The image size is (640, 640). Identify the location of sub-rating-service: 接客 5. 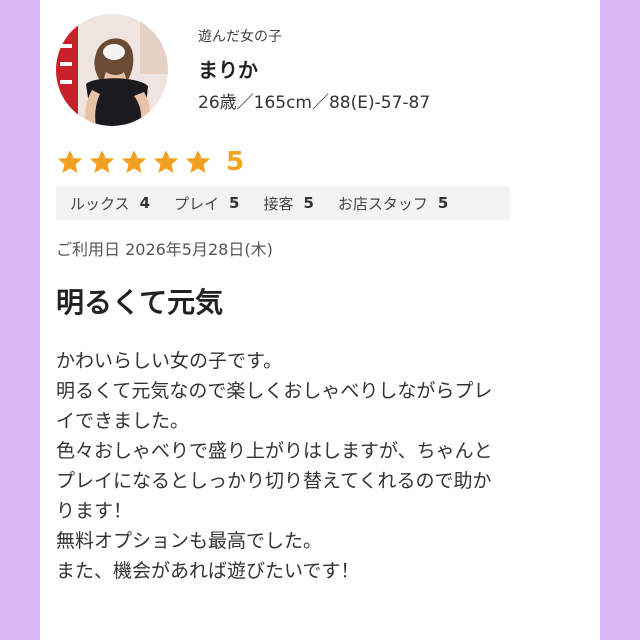
(293, 203).